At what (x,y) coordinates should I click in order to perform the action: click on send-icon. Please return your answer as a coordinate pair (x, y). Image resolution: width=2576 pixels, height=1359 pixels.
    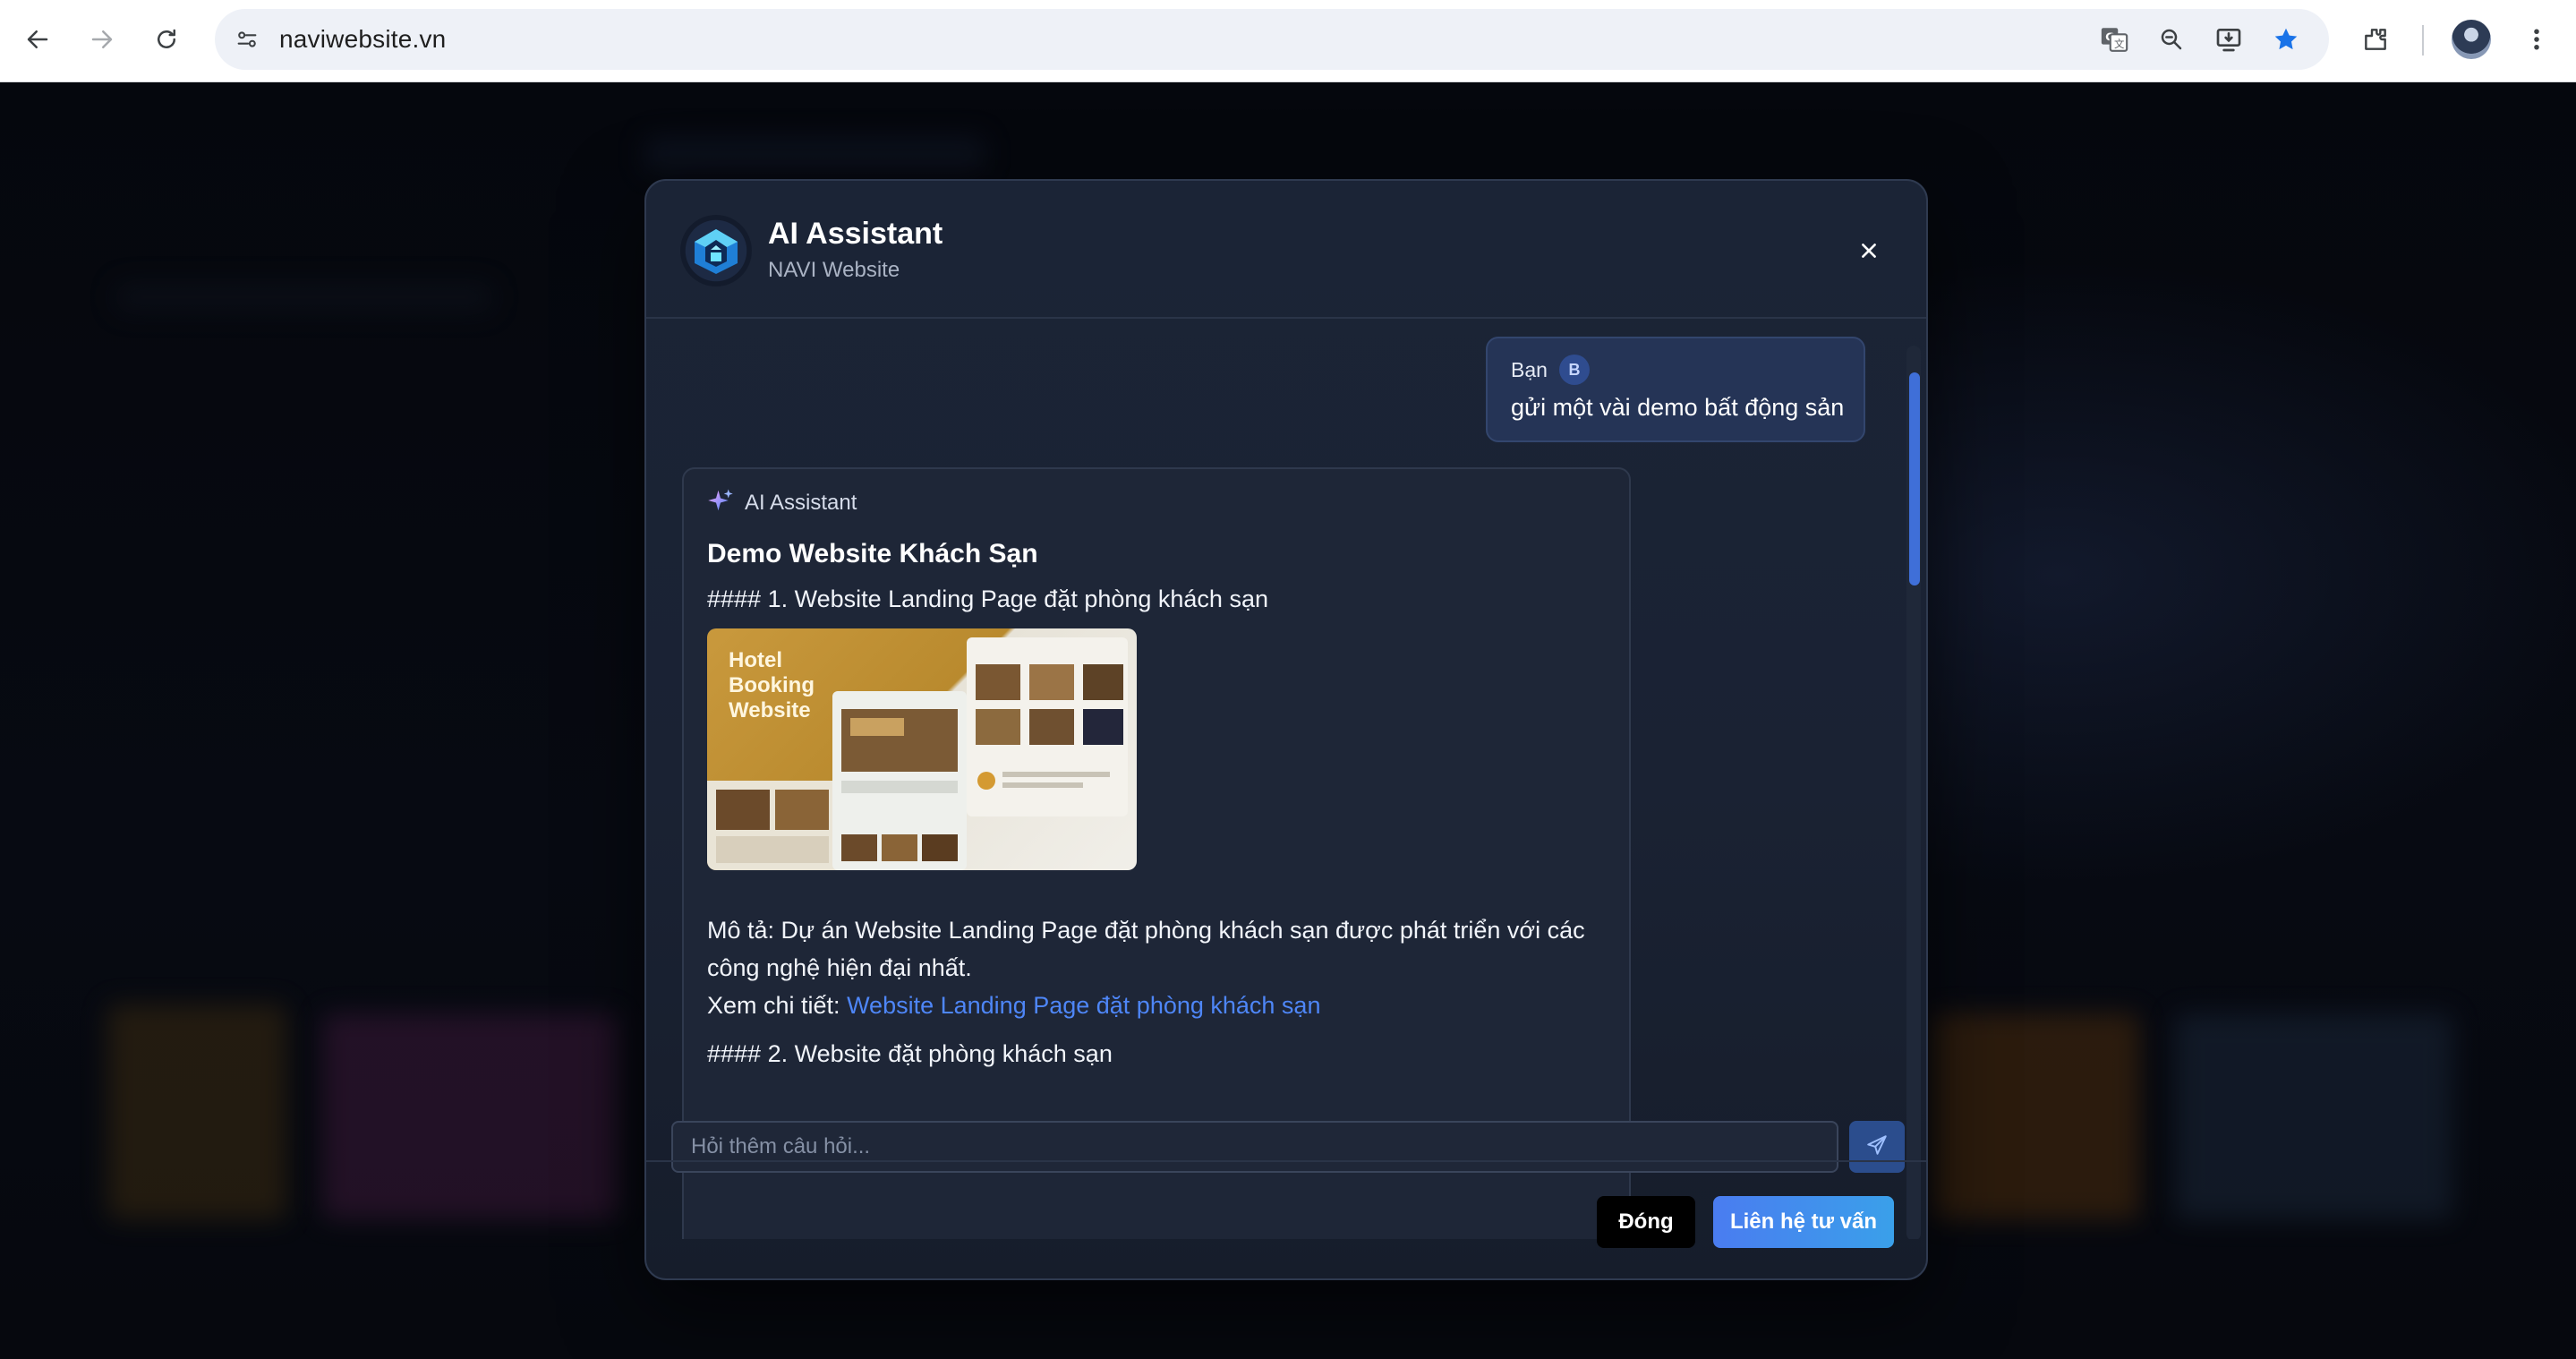
    Looking at the image, I should click on (1877, 1147).